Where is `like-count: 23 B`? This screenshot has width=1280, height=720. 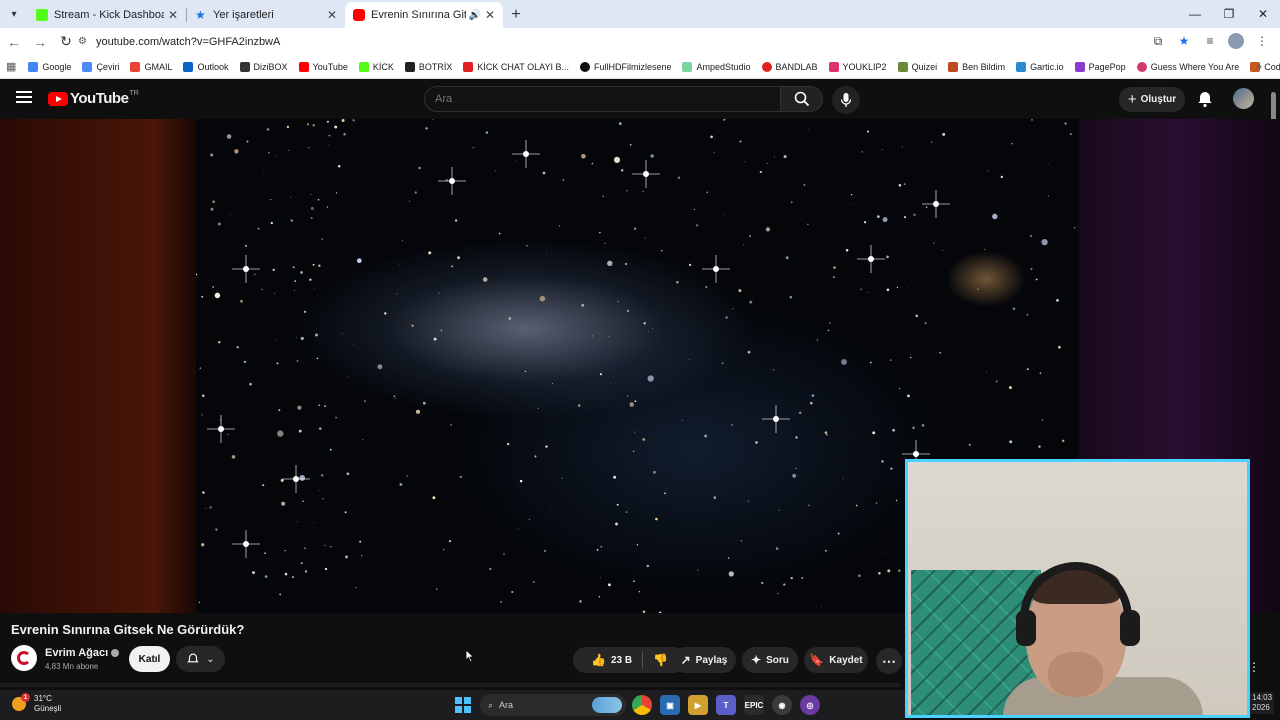
like-count: 23 B is located at coordinates (621, 660).